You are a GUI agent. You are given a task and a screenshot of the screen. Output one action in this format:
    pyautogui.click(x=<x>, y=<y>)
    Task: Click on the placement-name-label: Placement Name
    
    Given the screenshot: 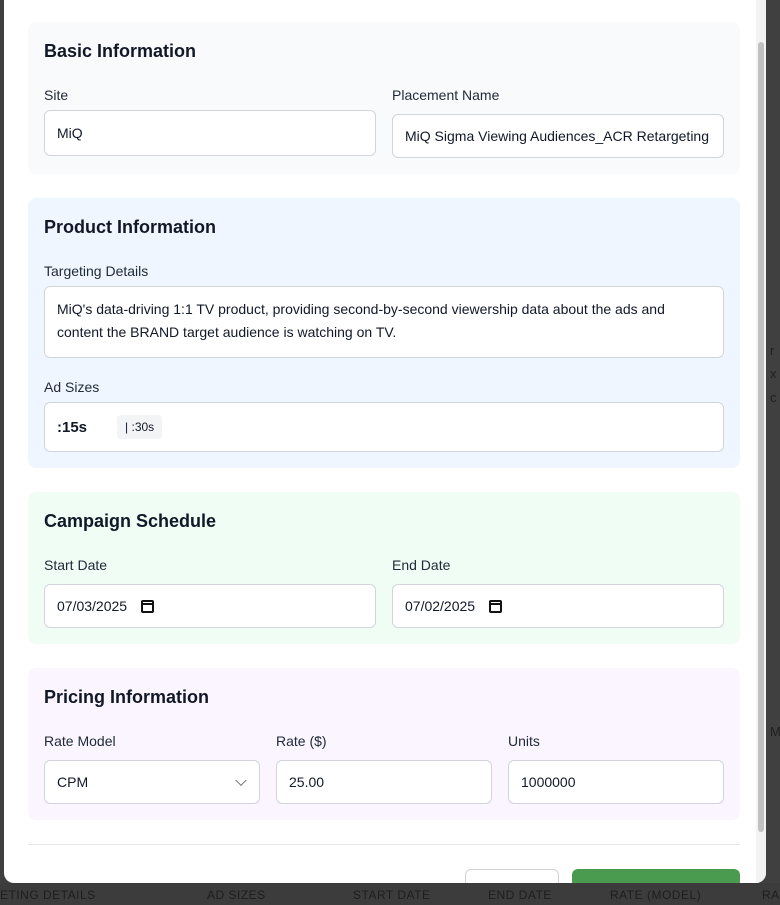 What is the action you would take?
    pyautogui.click(x=446, y=95)
    